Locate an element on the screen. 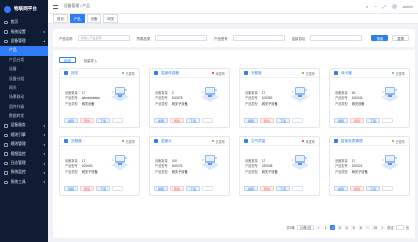 Image resolution: width=418 pixels, height=242 pixels. page-number: ··· is located at coordinates (368, 227).